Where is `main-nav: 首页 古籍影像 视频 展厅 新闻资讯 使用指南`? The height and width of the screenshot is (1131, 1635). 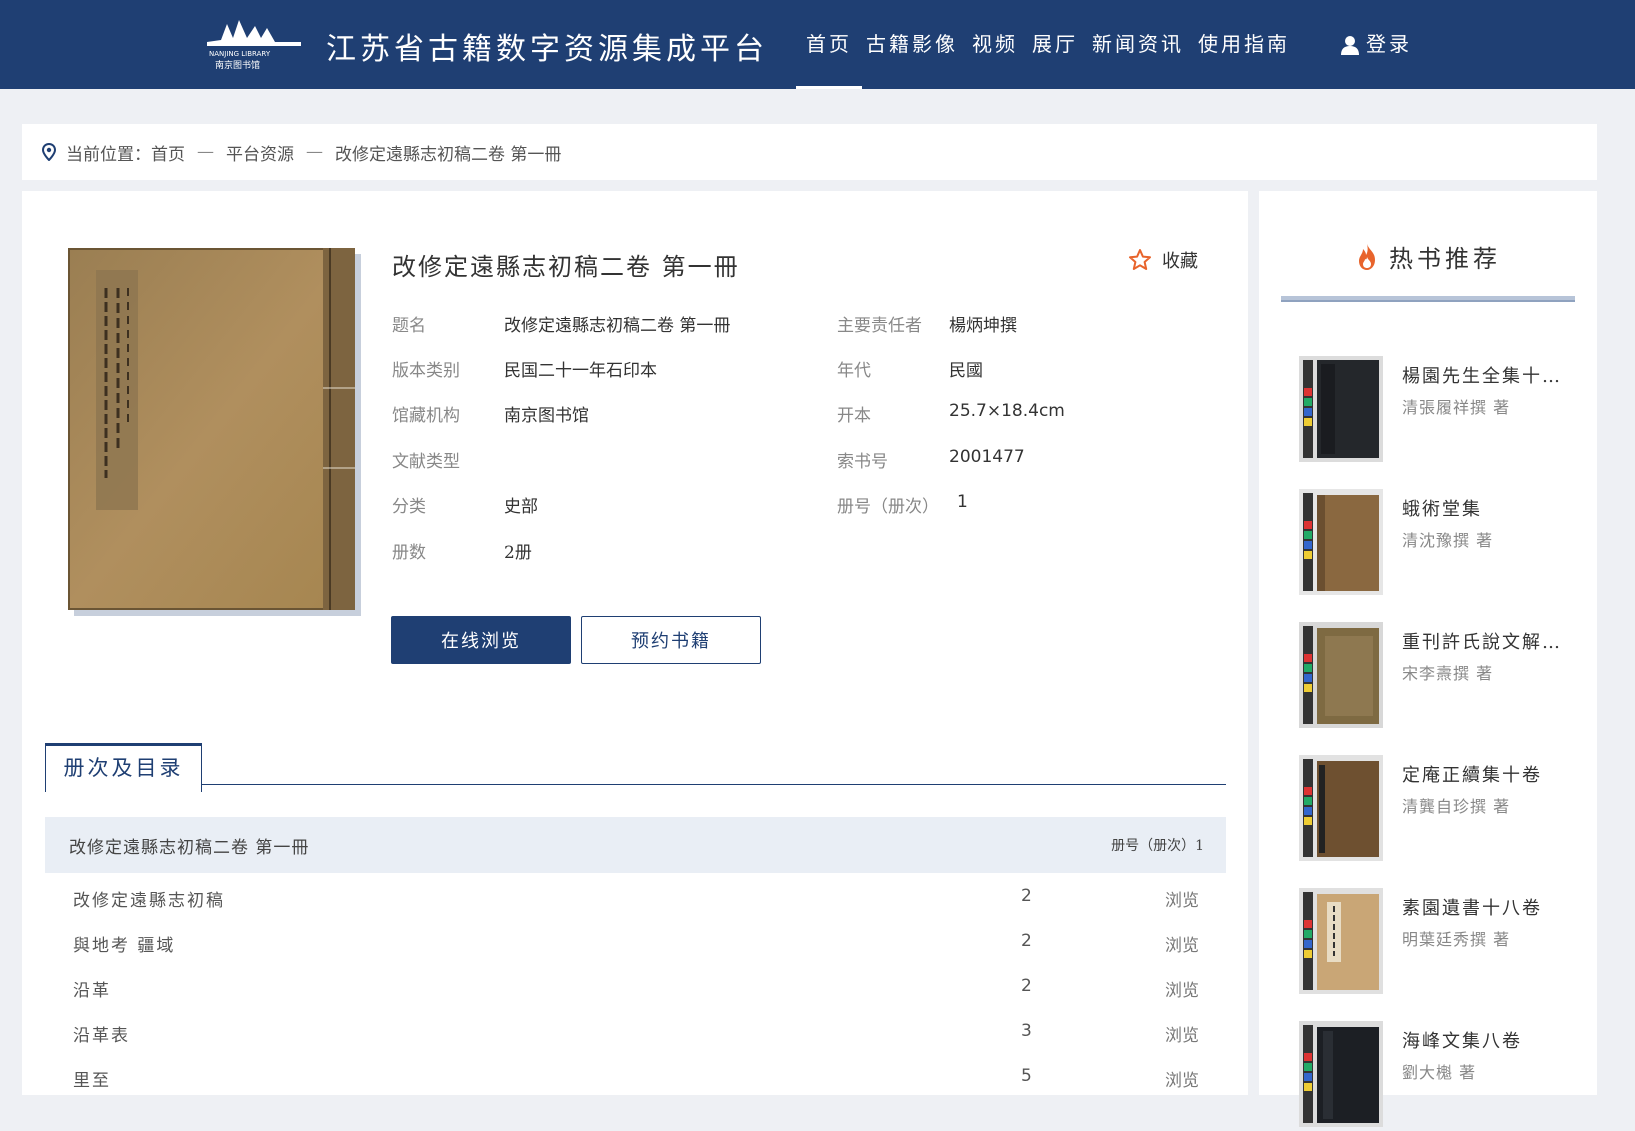 main-nav: 首页 古籍影像 视频 展厅 新闻资讯 使用指南 is located at coordinates (1050, 44).